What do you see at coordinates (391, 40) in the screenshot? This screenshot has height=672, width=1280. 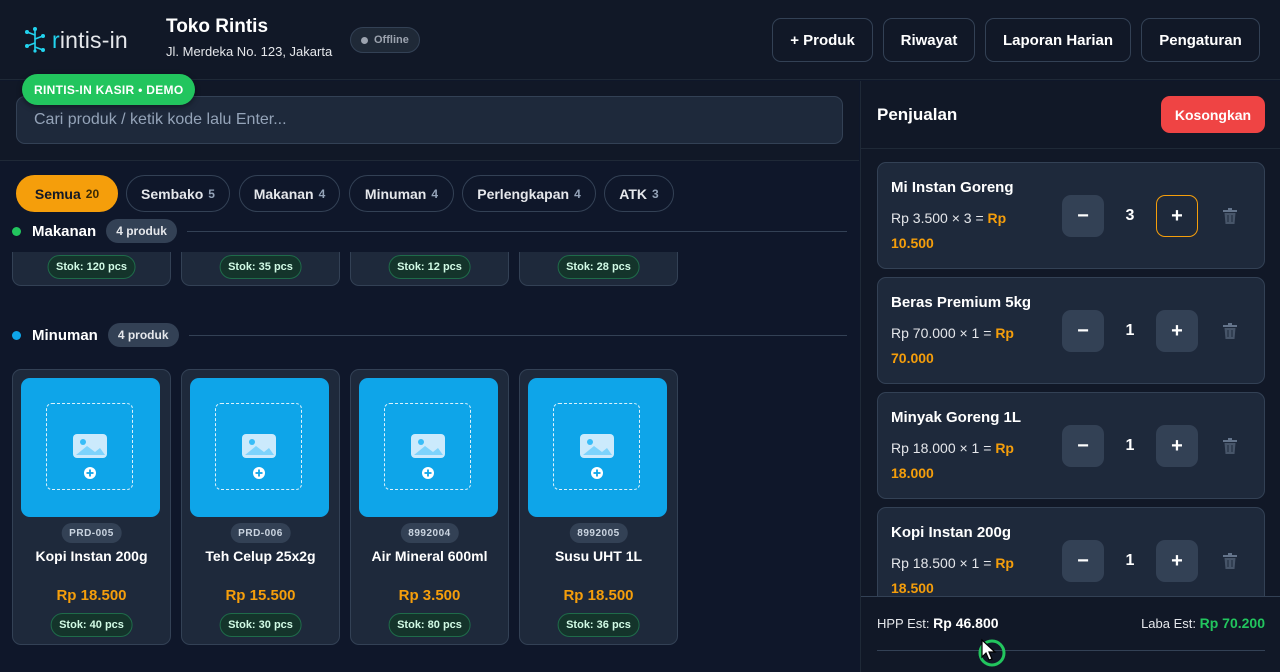 I see `status-text: Offline` at bounding box center [391, 40].